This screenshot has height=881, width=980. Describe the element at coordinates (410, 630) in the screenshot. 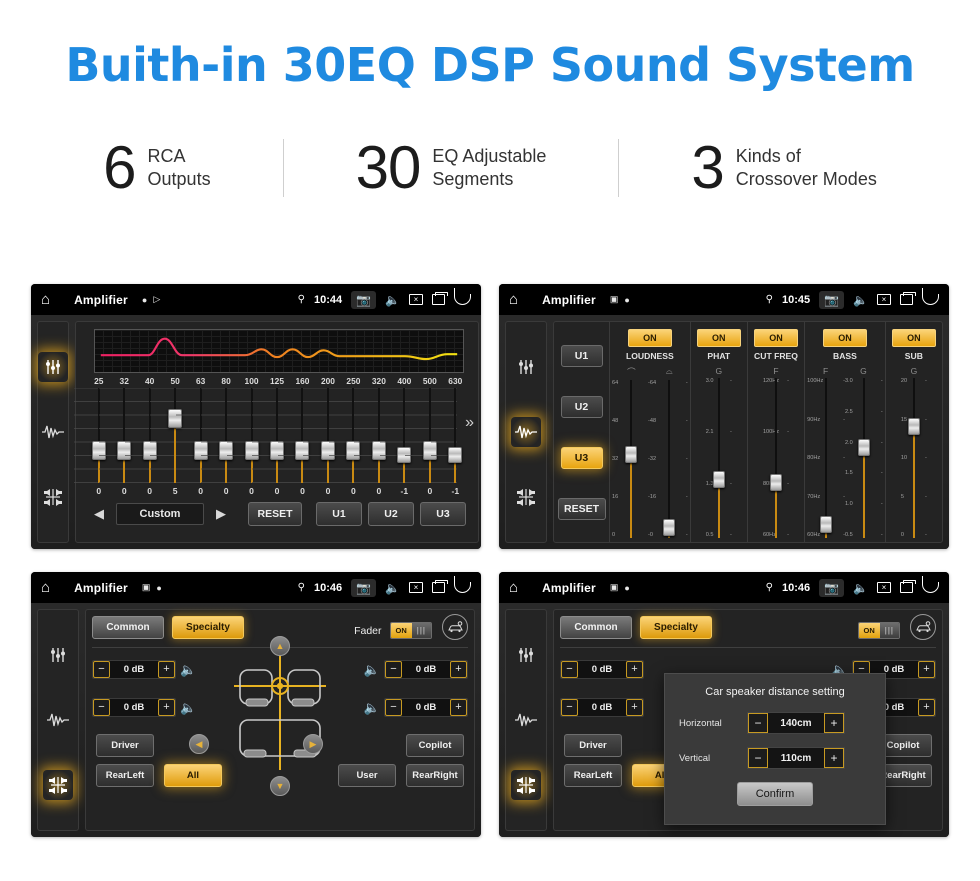

I see `fader-toggle: ON |||` at that location.